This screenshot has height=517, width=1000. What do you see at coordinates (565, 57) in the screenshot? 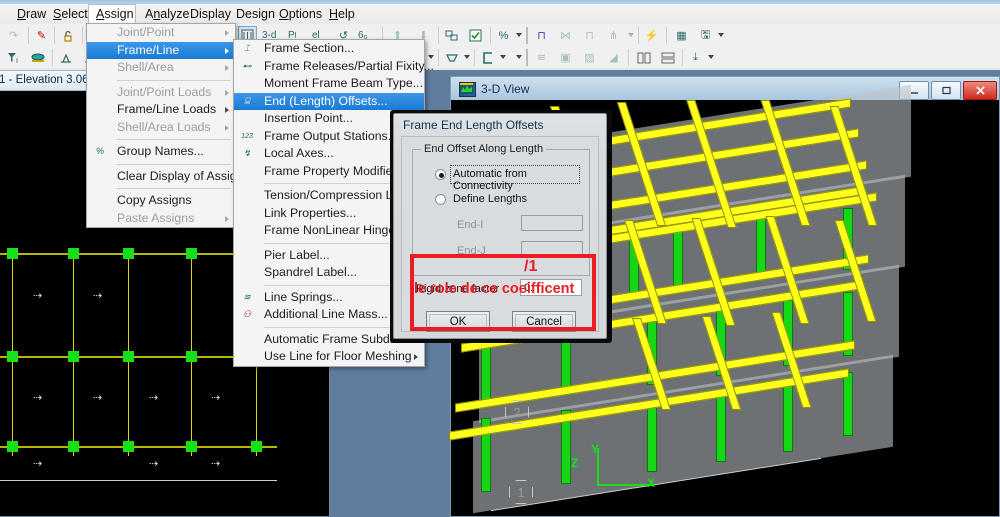
I see `deformed-shape-icon: ▣` at bounding box center [565, 57].